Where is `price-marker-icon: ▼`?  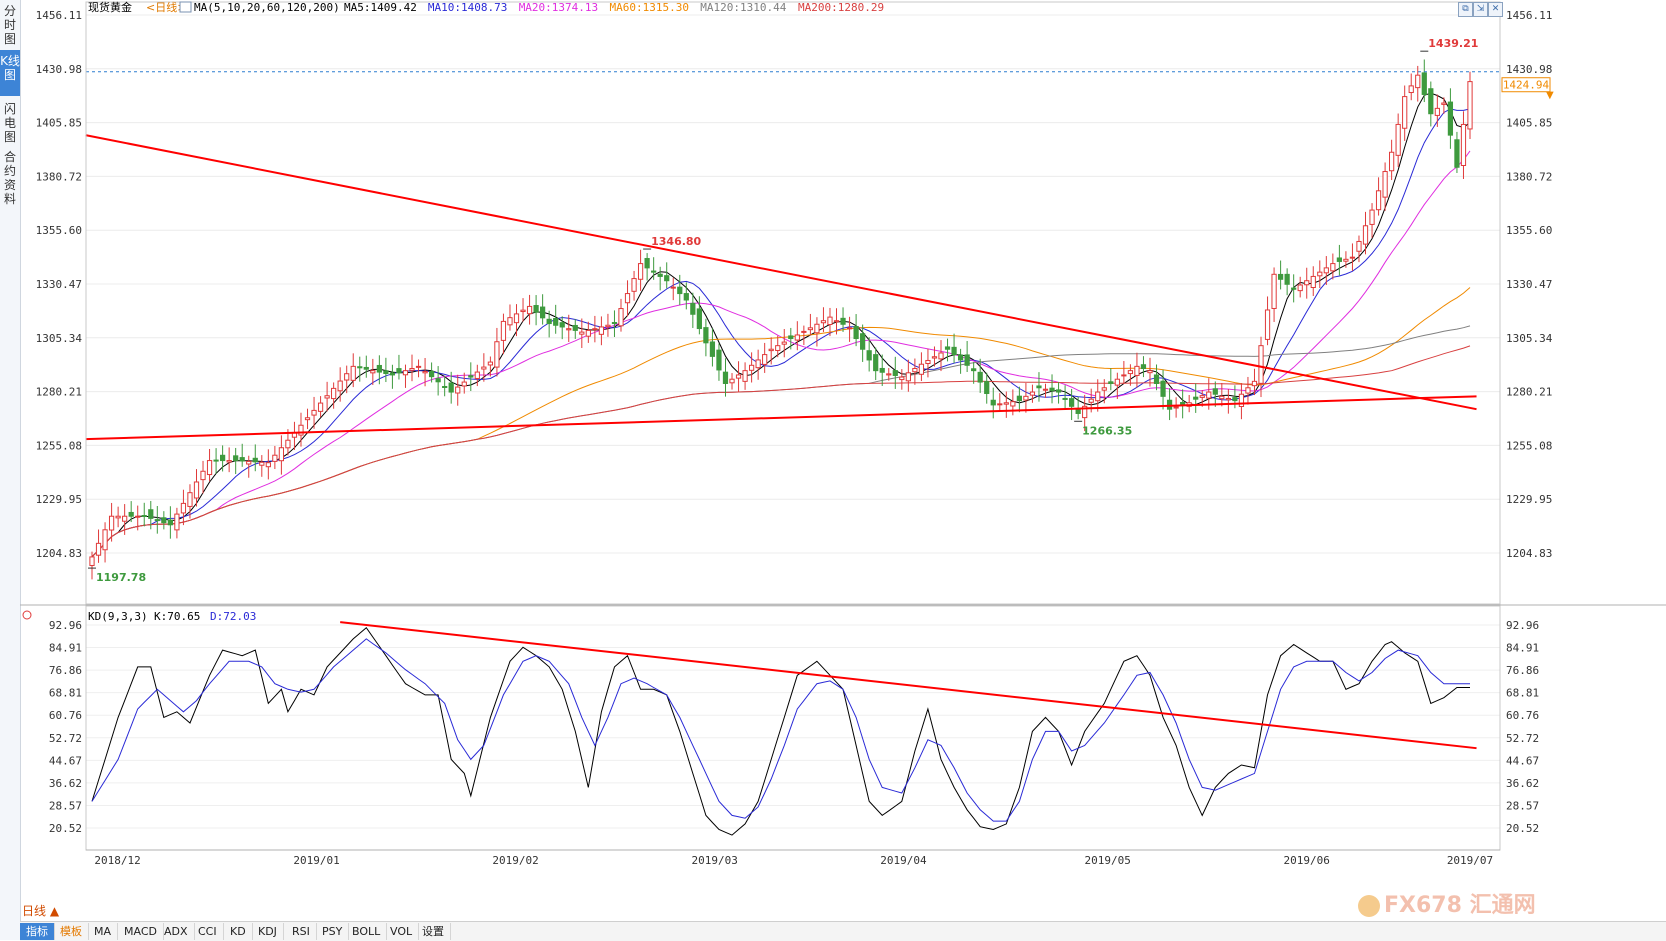 price-marker-icon: ▼ is located at coordinates (1550, 95).